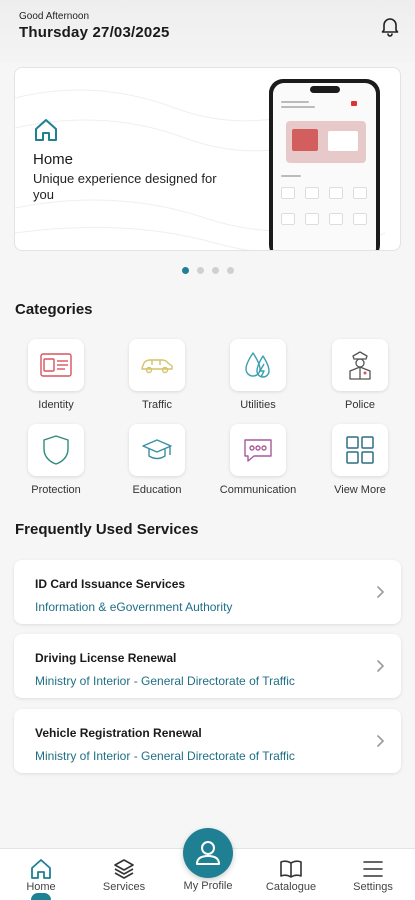 The image size is (415, 900). What do you see at coordinates (106, 658) in the screenshot?
I see `service-title: Driving License Renewal` at bounding box center [106, 658].